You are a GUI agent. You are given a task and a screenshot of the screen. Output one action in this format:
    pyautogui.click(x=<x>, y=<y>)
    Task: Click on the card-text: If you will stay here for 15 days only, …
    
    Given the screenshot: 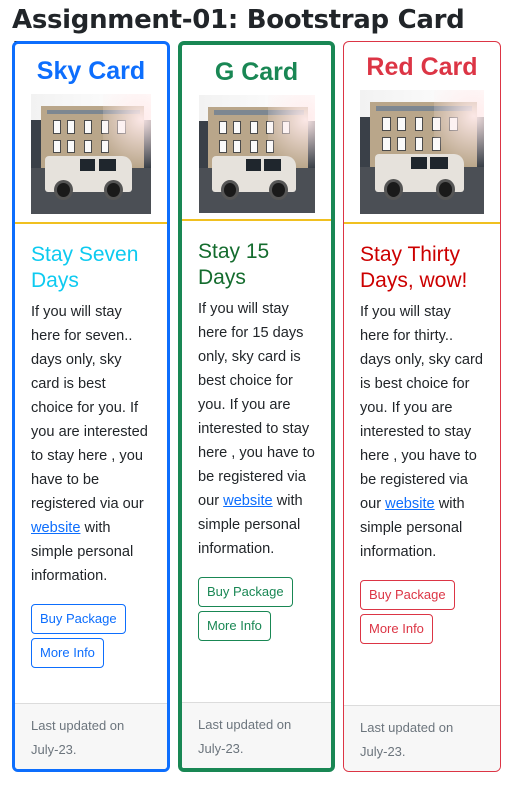 What is the action you would take?
    pyautogui.click(x=256, y=429)
    